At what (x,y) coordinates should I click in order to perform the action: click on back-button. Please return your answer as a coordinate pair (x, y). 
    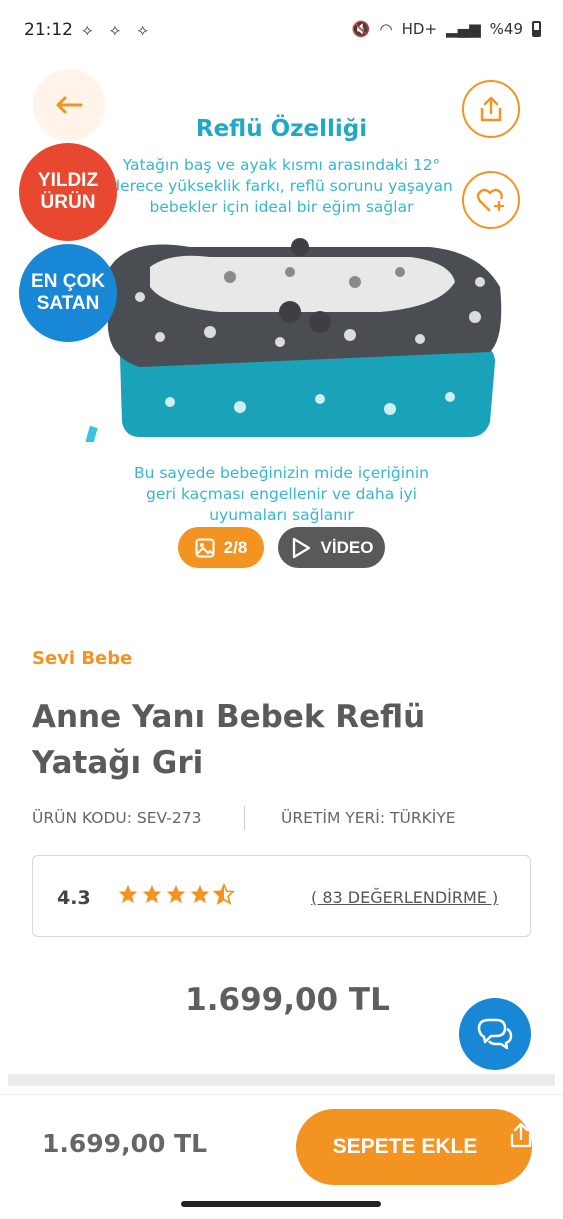
    Looking at the image, I should click on (69, 105).